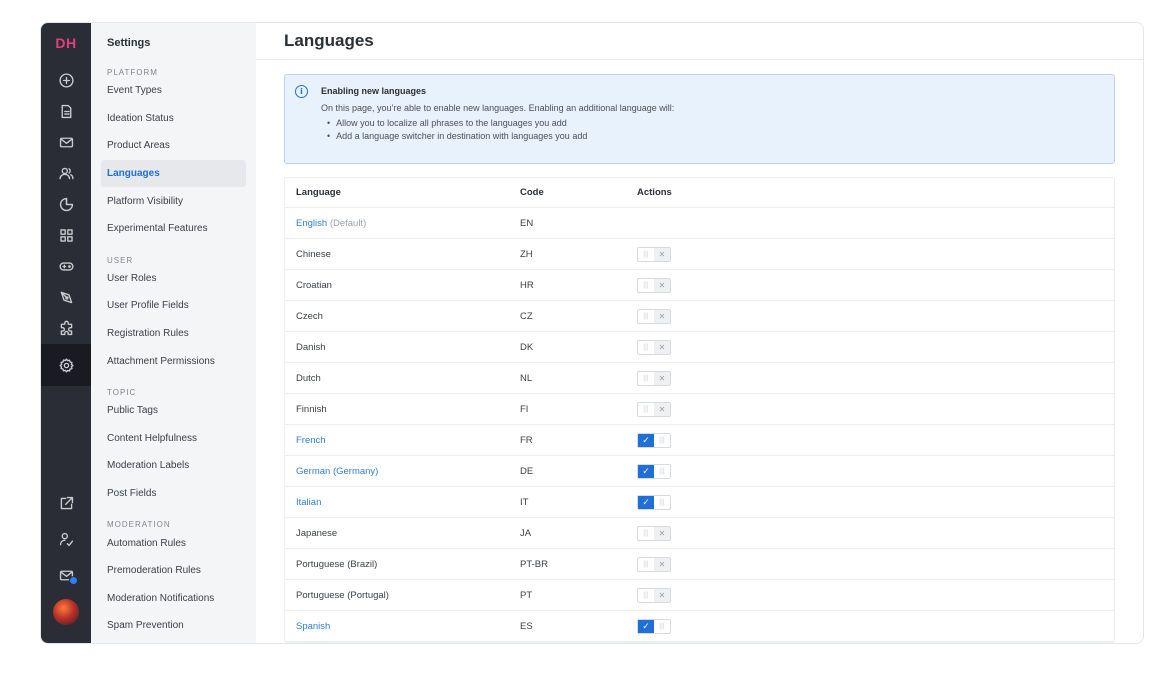 The height and width of the screenshot is (680, 1166). I want to click on nav-section-platform: PLATFORM, so click(132, 72).